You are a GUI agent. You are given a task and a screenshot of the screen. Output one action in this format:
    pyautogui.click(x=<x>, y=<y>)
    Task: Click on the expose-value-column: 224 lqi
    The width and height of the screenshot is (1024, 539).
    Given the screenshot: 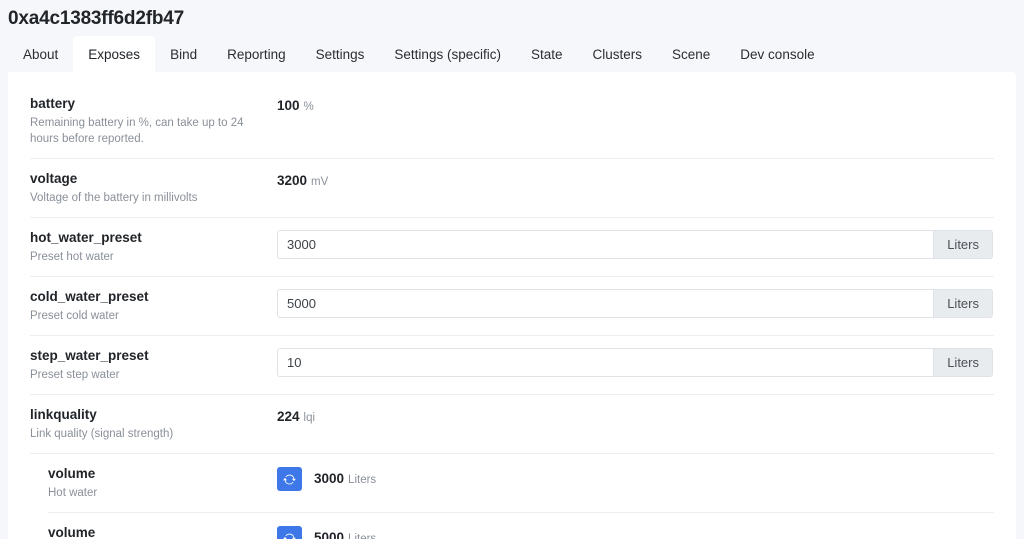 What is the action you would take?
    pyautogui.click(x=635, y=416)
    